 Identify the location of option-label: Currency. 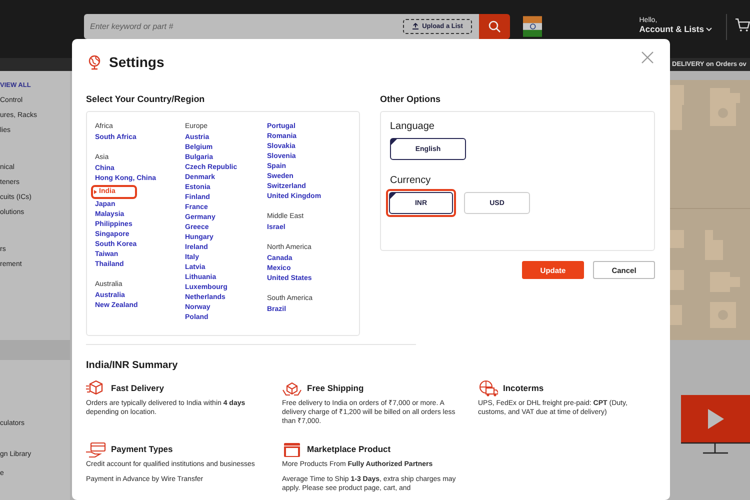
(411, 181).